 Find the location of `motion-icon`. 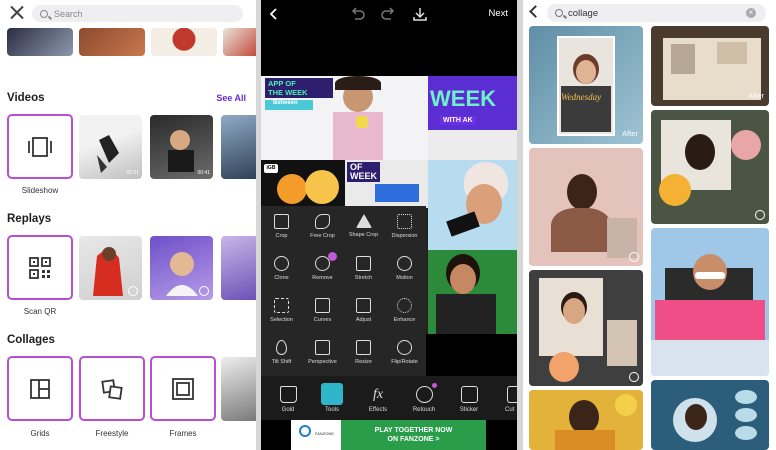

motion-icon is located at coordinates (404, 263).